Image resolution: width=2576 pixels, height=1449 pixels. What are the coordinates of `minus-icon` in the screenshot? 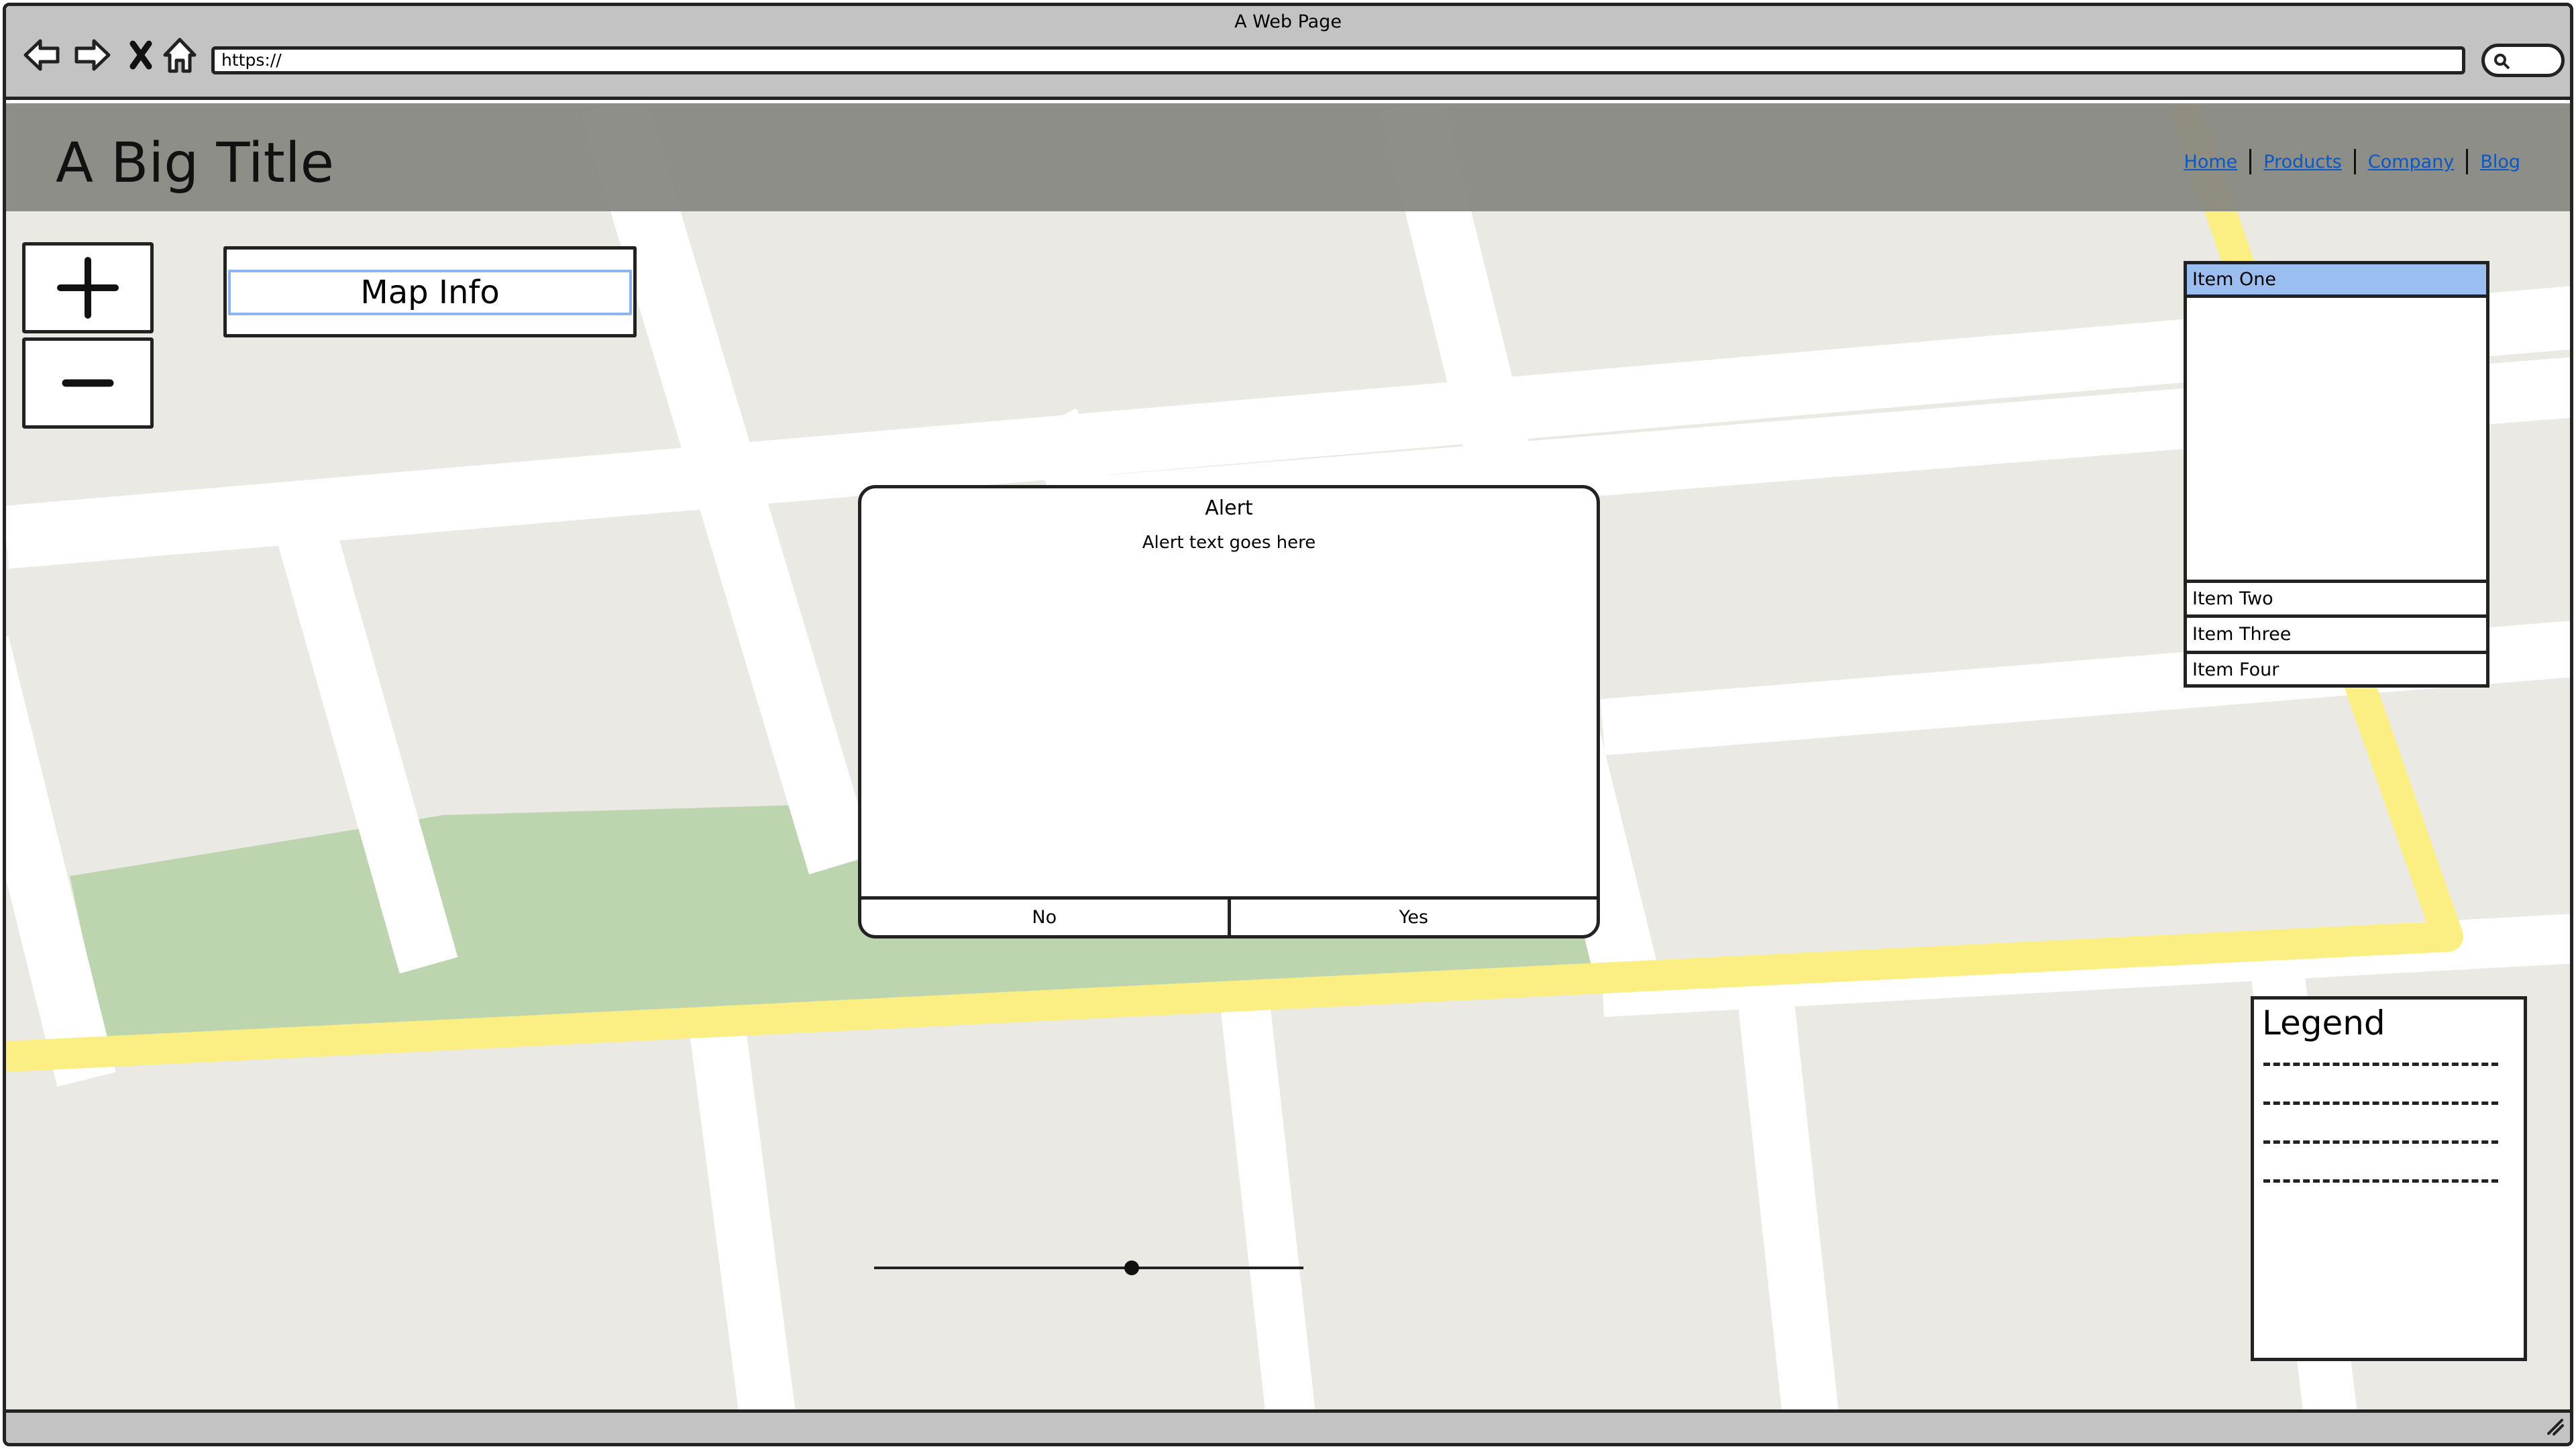 It's located at (88, 383).